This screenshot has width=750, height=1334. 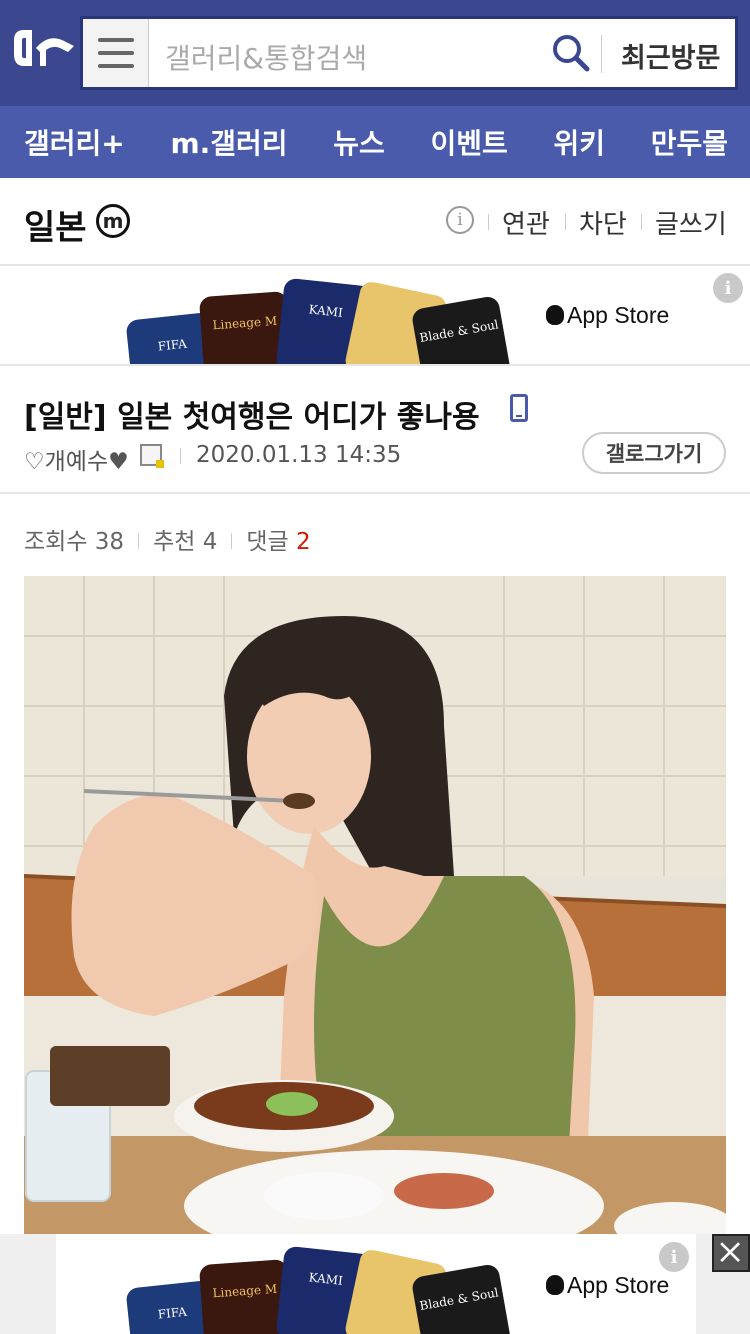 What do you see at coordinates (303, 542) in the screenshot?
I see `comments-count: 2` at bounding box center [303, 542].